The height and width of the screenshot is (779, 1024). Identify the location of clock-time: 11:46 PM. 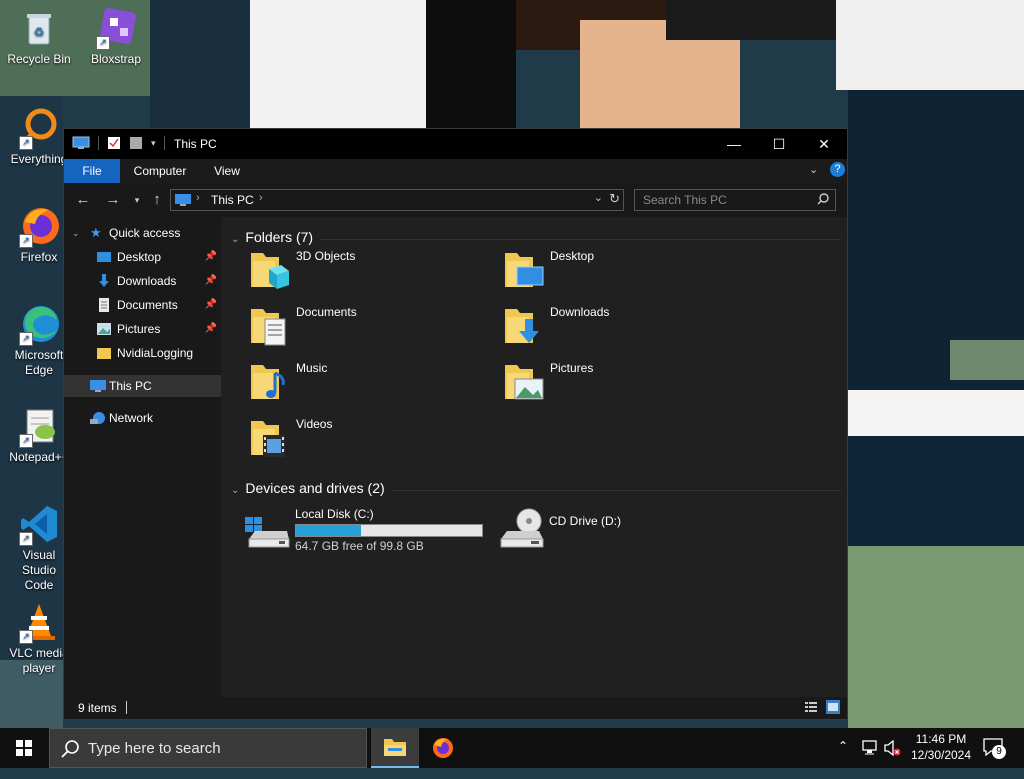
(941, 739).